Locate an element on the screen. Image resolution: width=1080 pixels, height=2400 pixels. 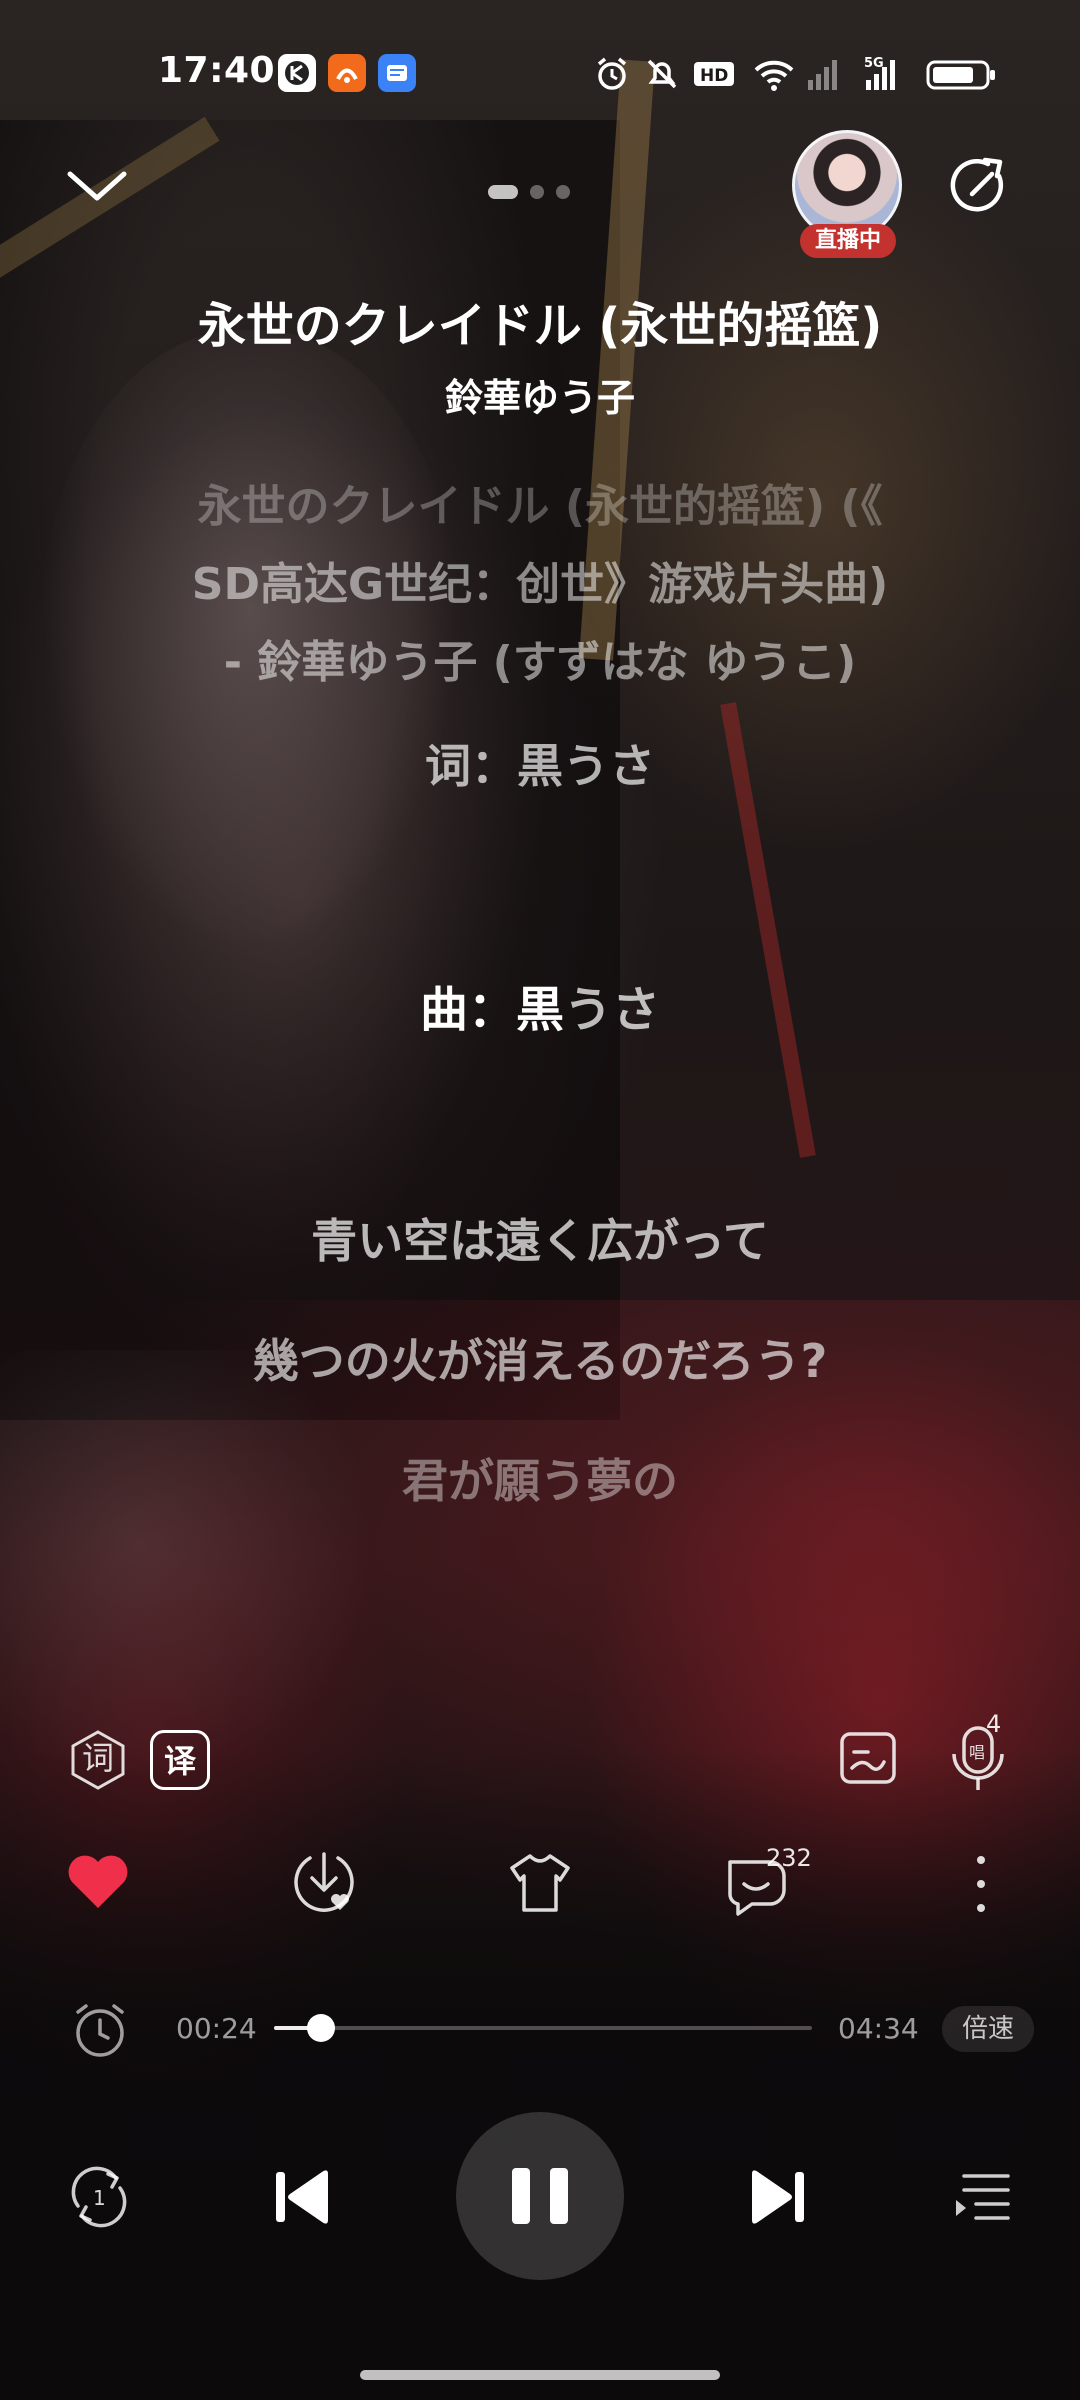
next-button is located at coordinates (777, 2199).